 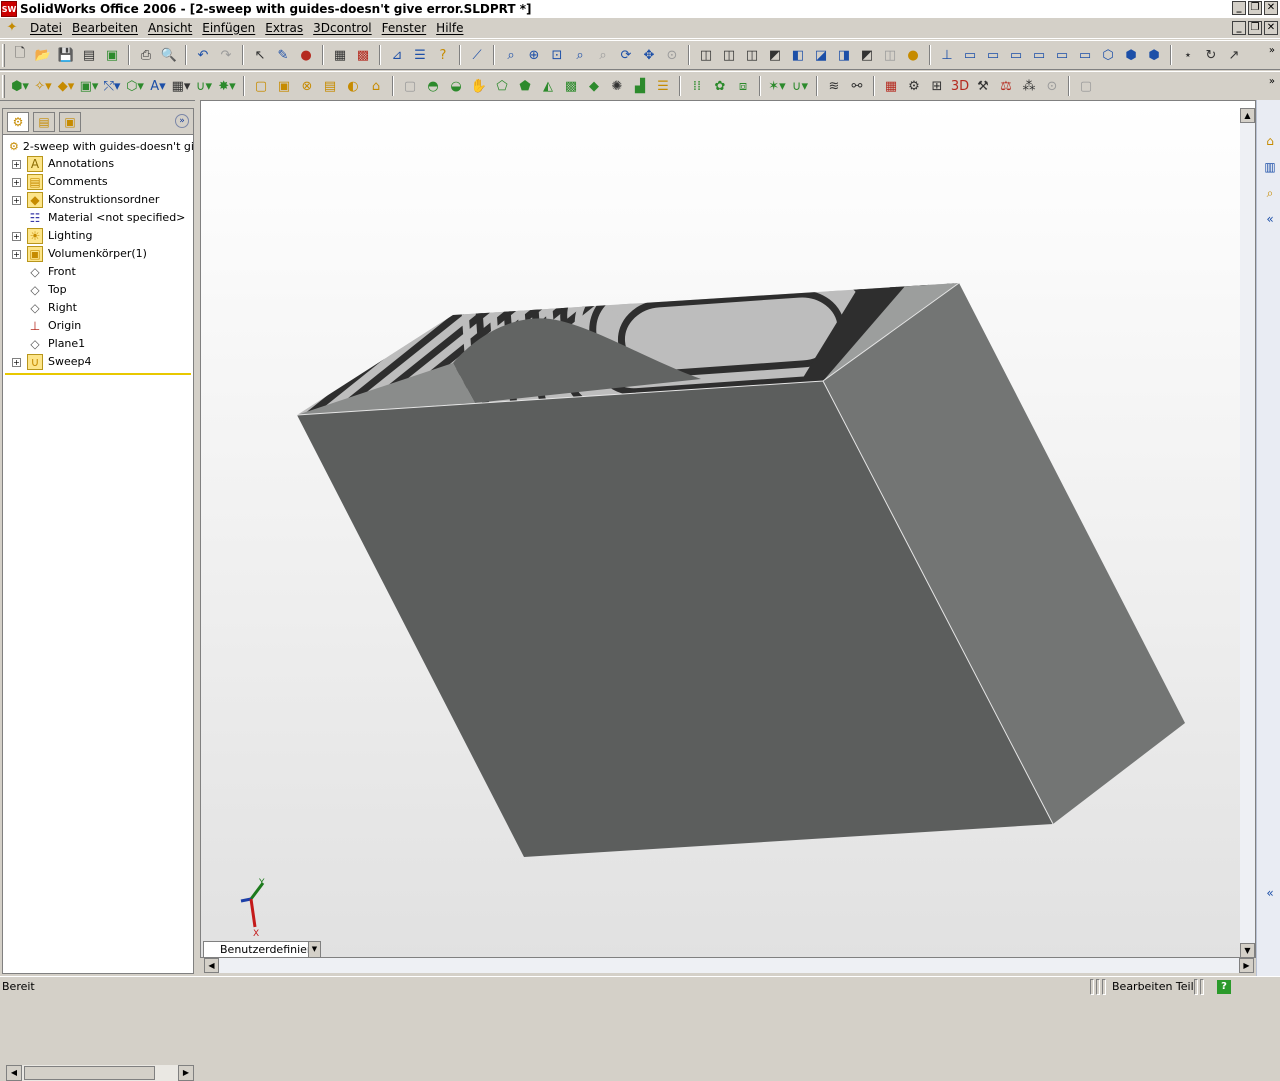 What do you see at coordinates (98, 146) in the screenshot?
I see `tree-root: ⚙ 2-sweep with guides-doesn't give` at bounding box center [98, 146].